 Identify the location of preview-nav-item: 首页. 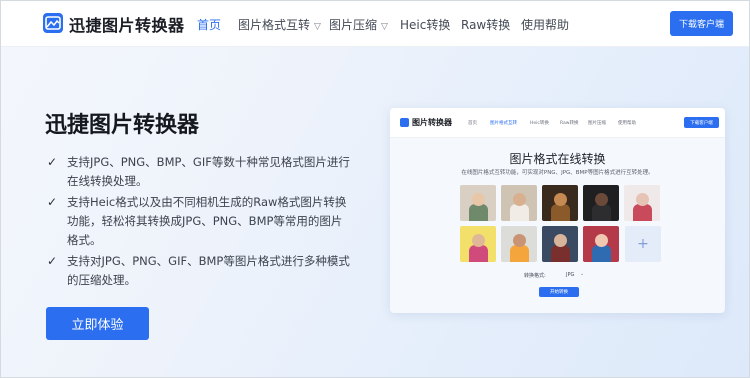
(472, 123).